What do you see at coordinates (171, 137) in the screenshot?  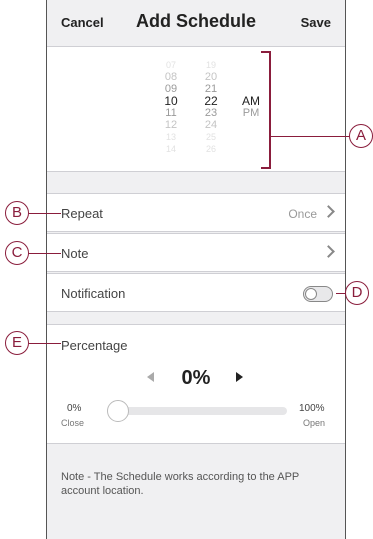 I see `hour-option-13: 13` at bounding box center [171, 137].